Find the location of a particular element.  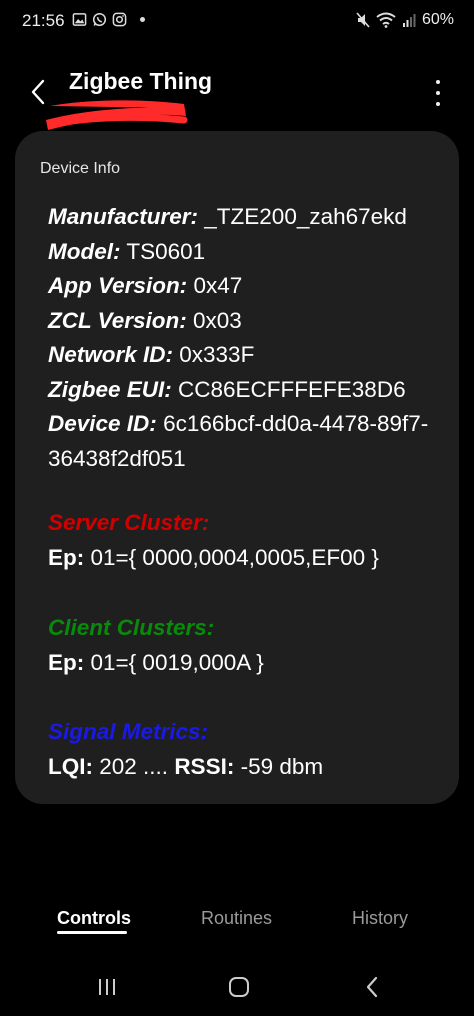

tab-history: History is located at coordinates (380, 918).